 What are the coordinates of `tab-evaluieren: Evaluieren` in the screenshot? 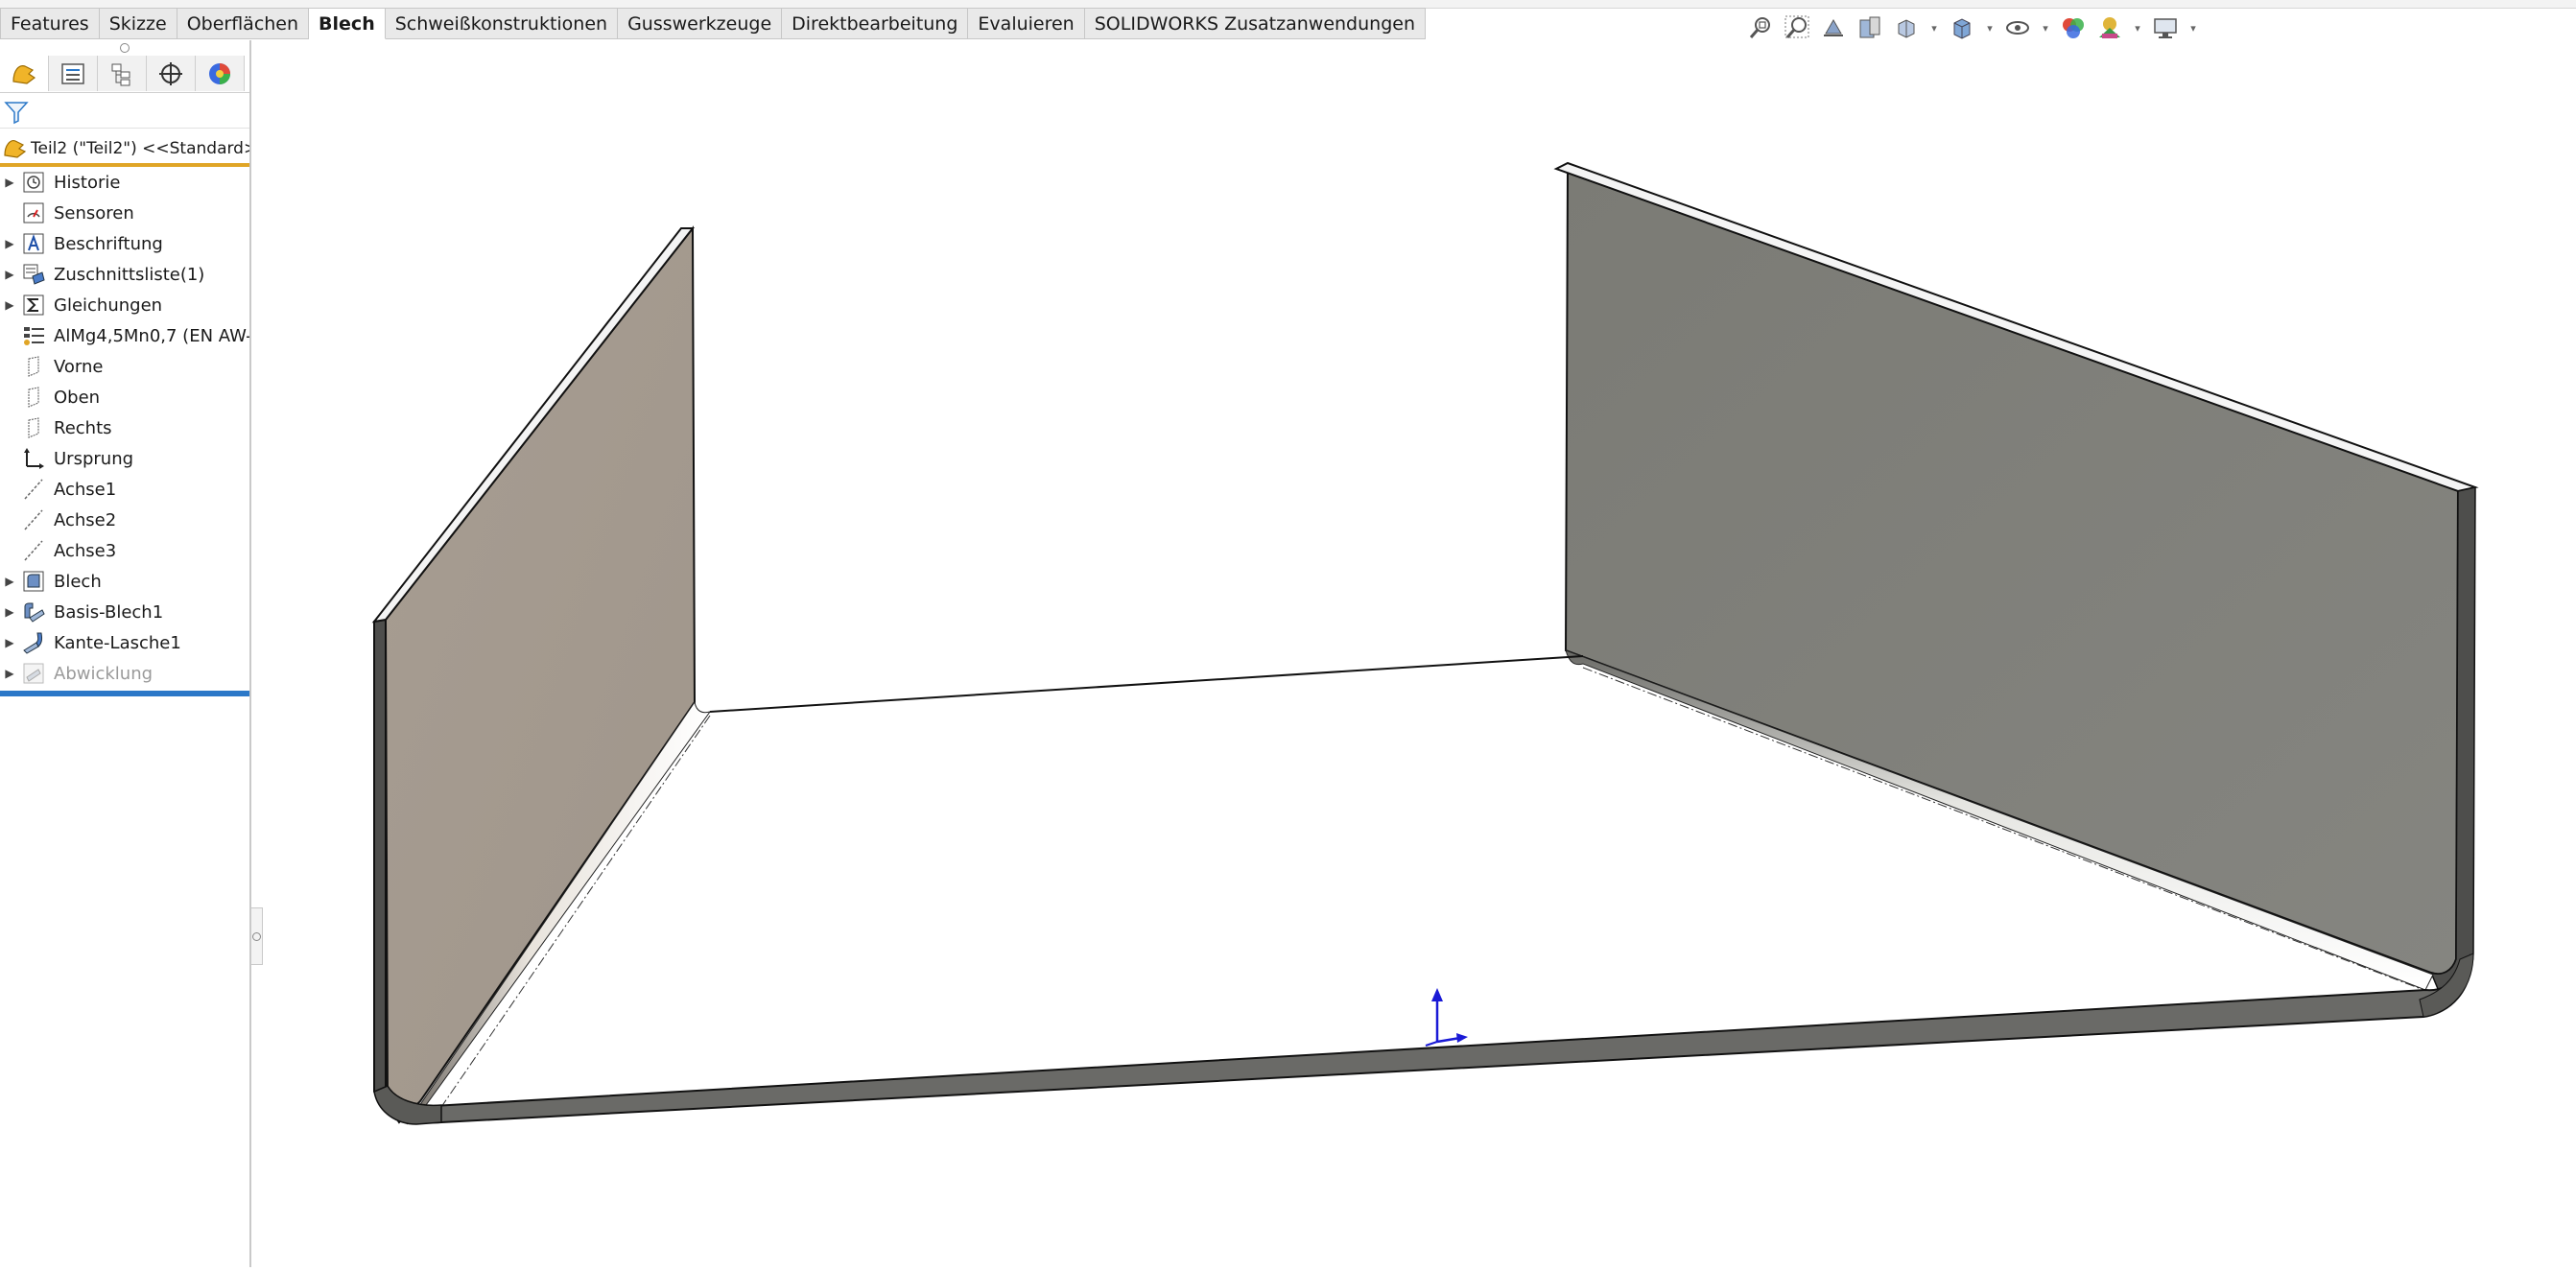 It's located at (1026, 23).